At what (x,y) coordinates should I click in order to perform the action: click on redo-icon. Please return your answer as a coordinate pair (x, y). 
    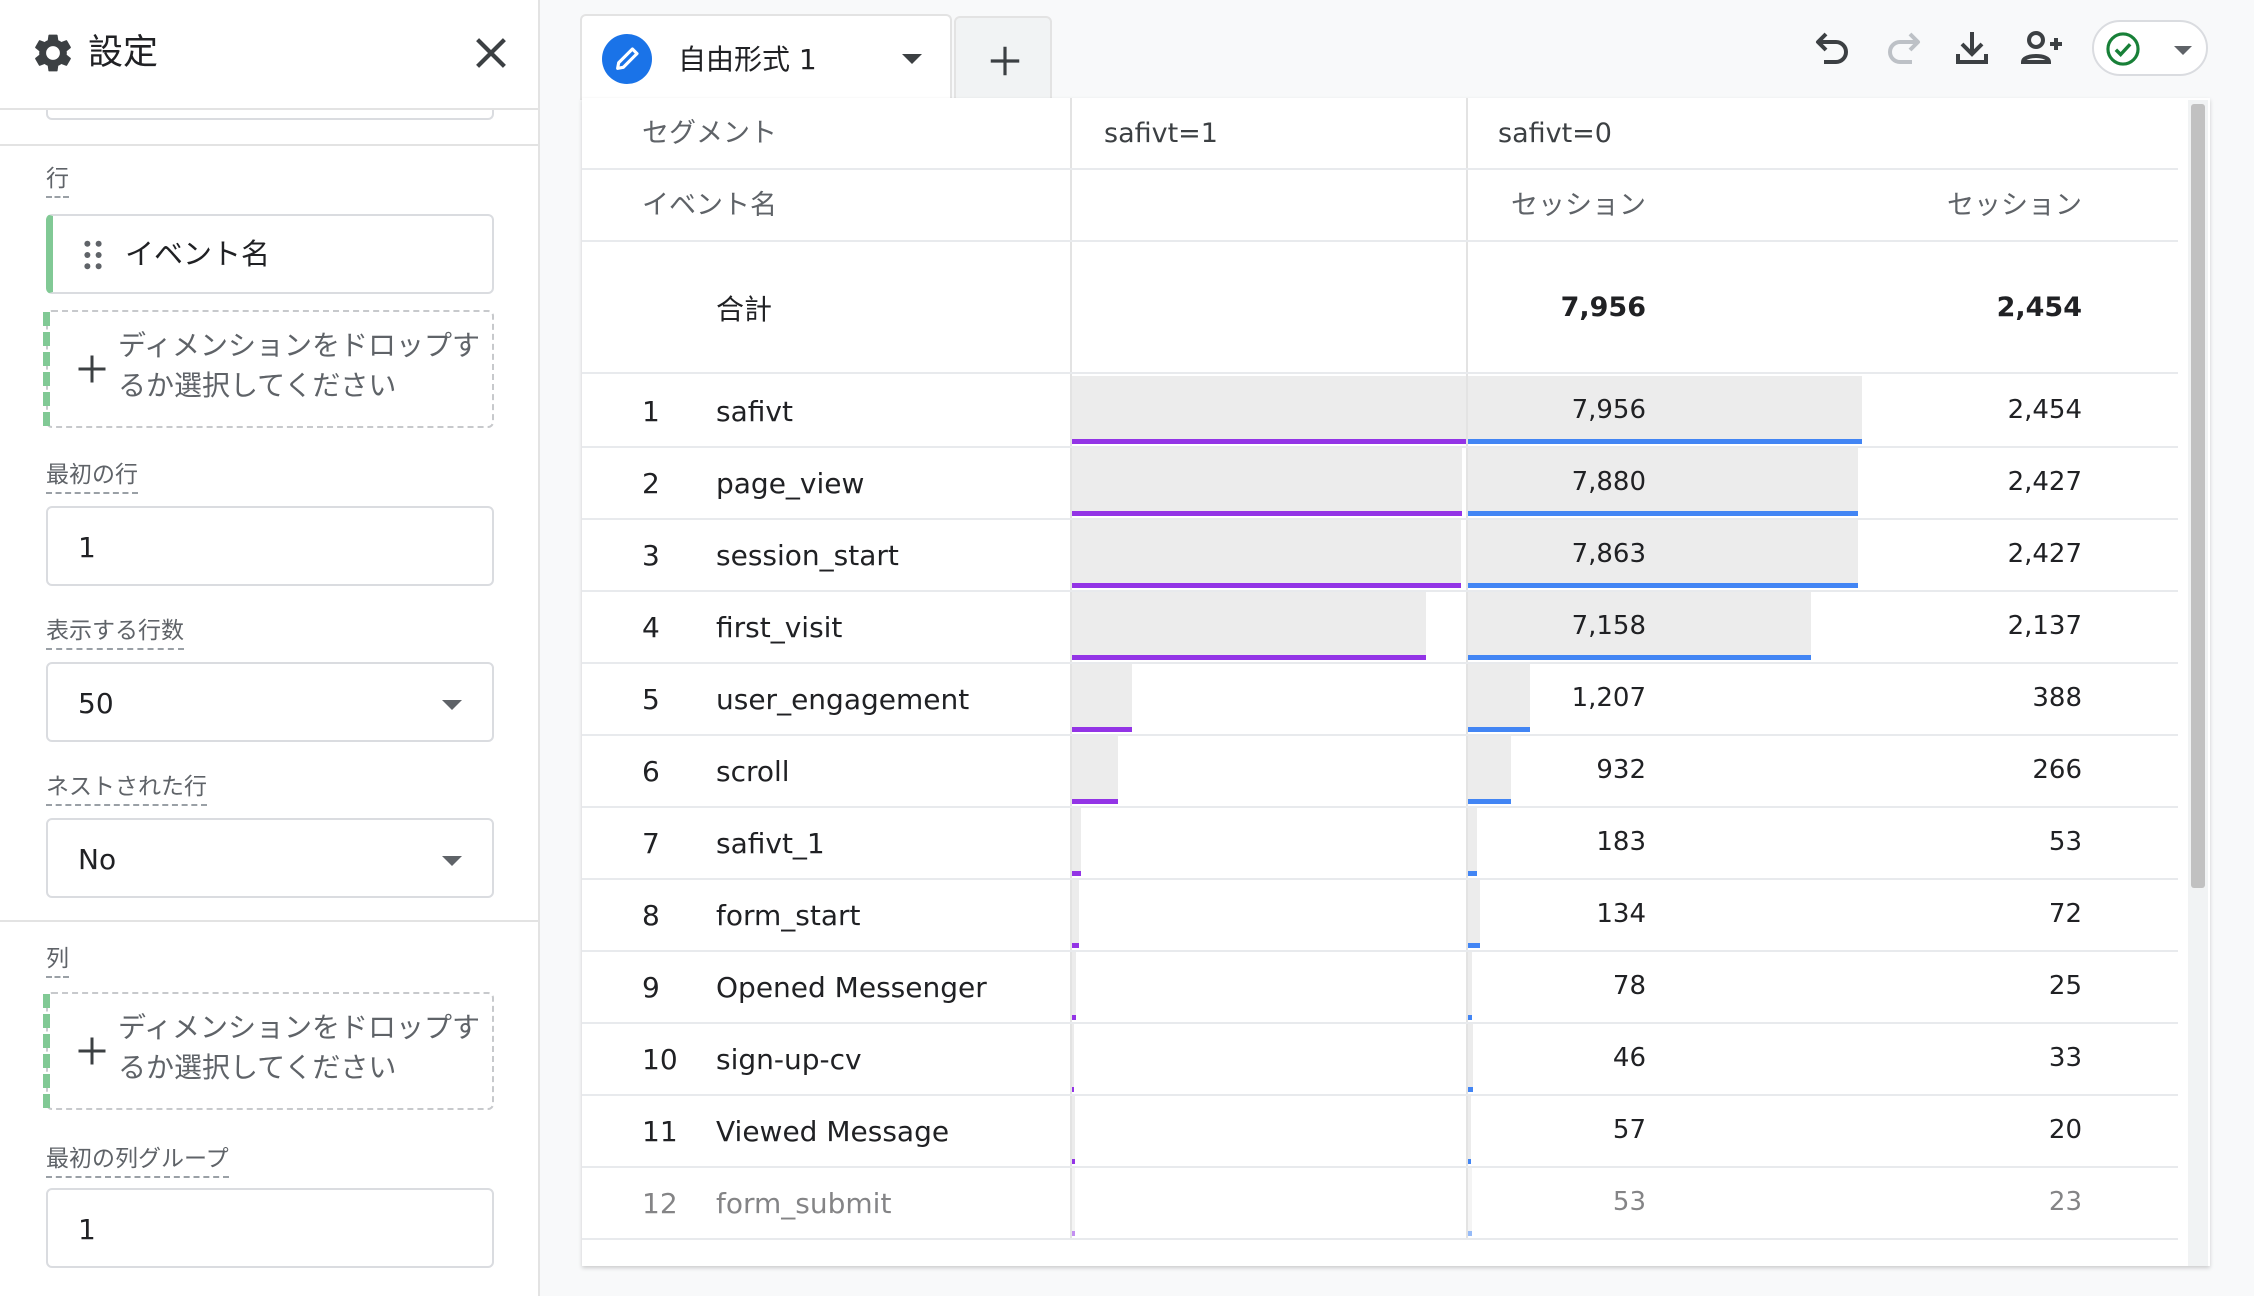
    Looking at the image, I should click on (1904, 48).